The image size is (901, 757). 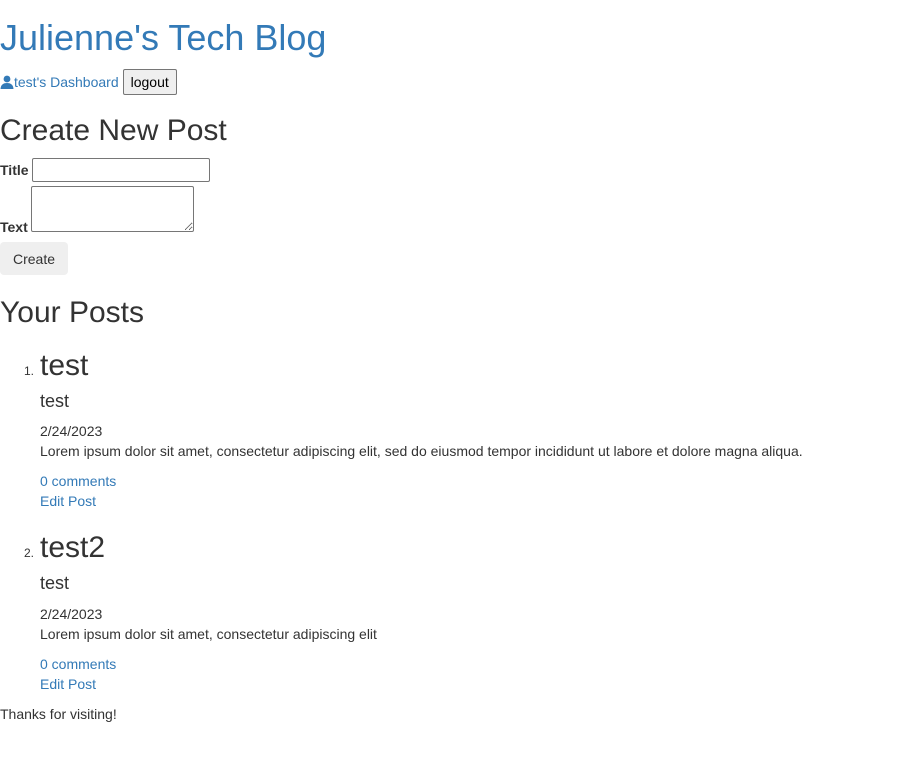 I want to click on title-field-row: Title, so click(x=105, y=170).